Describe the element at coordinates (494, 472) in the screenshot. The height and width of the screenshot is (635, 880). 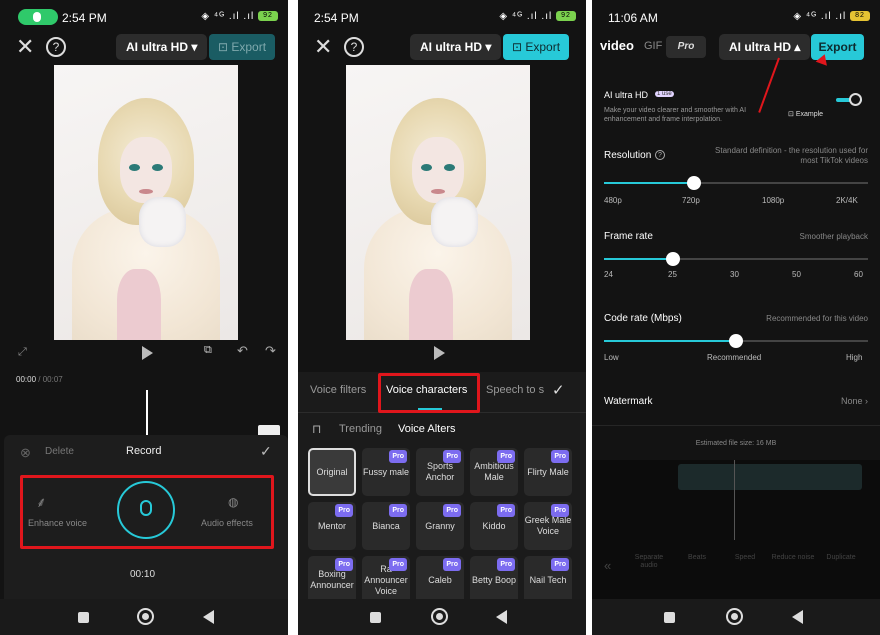
I see `voice-option: Ambitious Male Pro` at that location.